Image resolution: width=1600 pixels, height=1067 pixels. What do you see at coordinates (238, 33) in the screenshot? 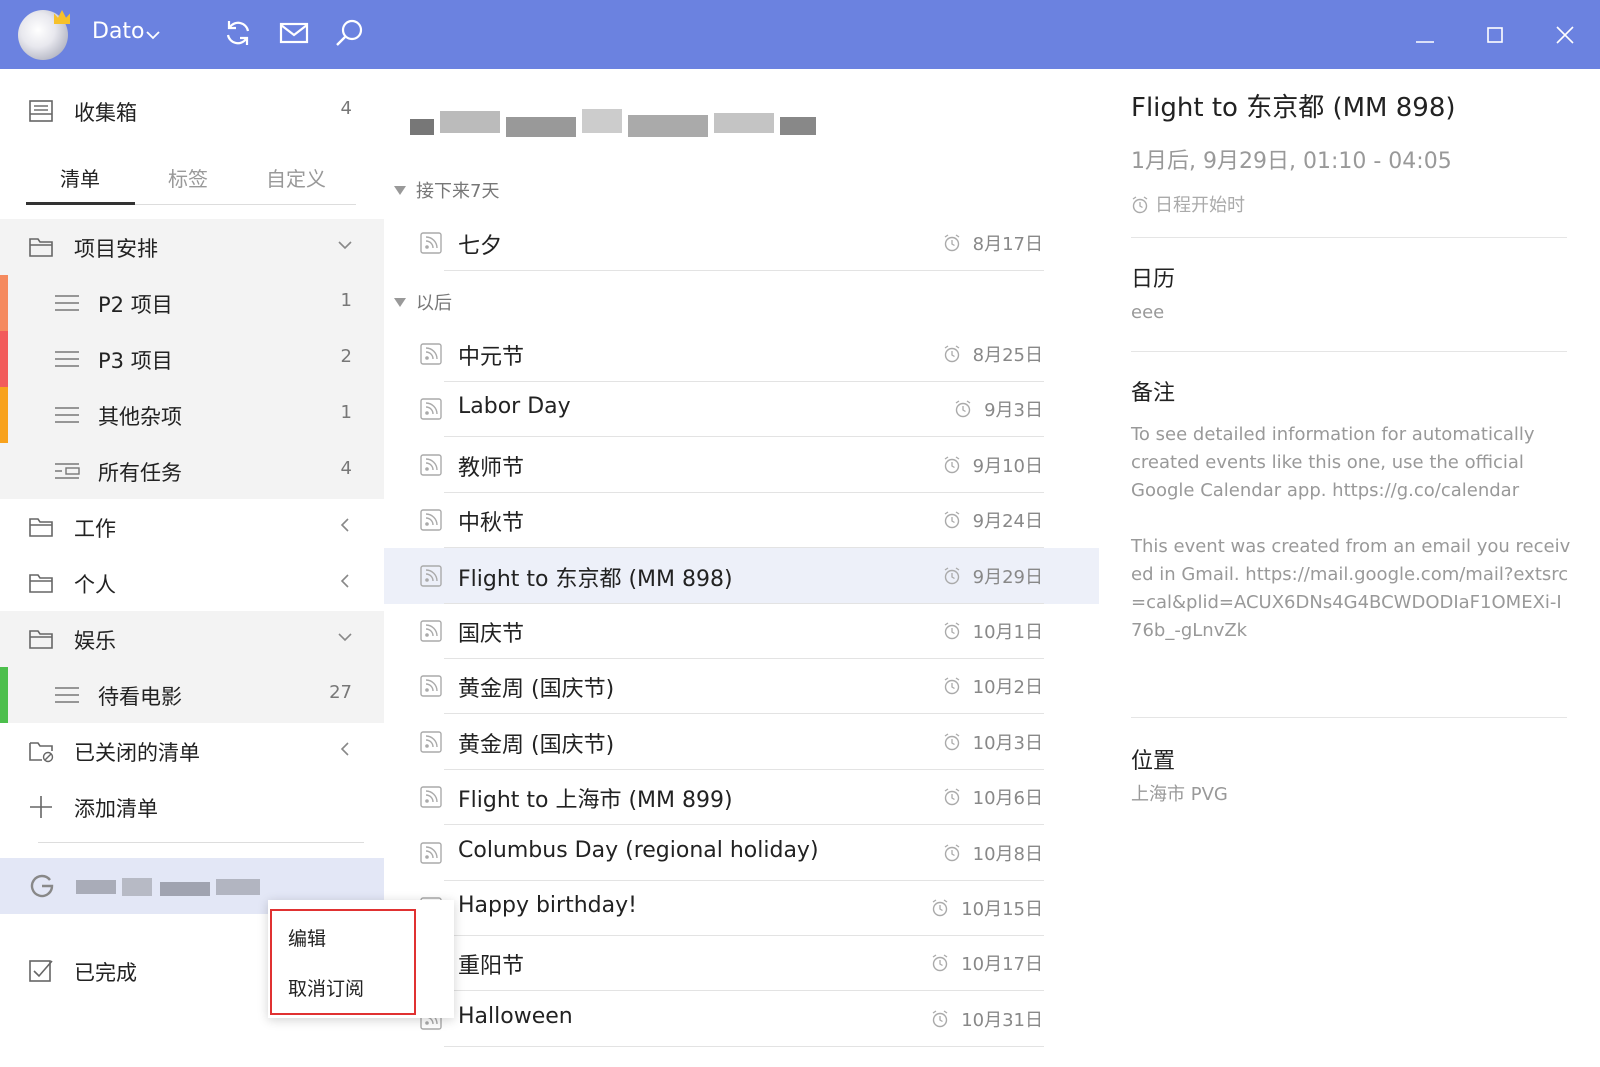
I see `sync-icon` at bounding box center [238, 33].